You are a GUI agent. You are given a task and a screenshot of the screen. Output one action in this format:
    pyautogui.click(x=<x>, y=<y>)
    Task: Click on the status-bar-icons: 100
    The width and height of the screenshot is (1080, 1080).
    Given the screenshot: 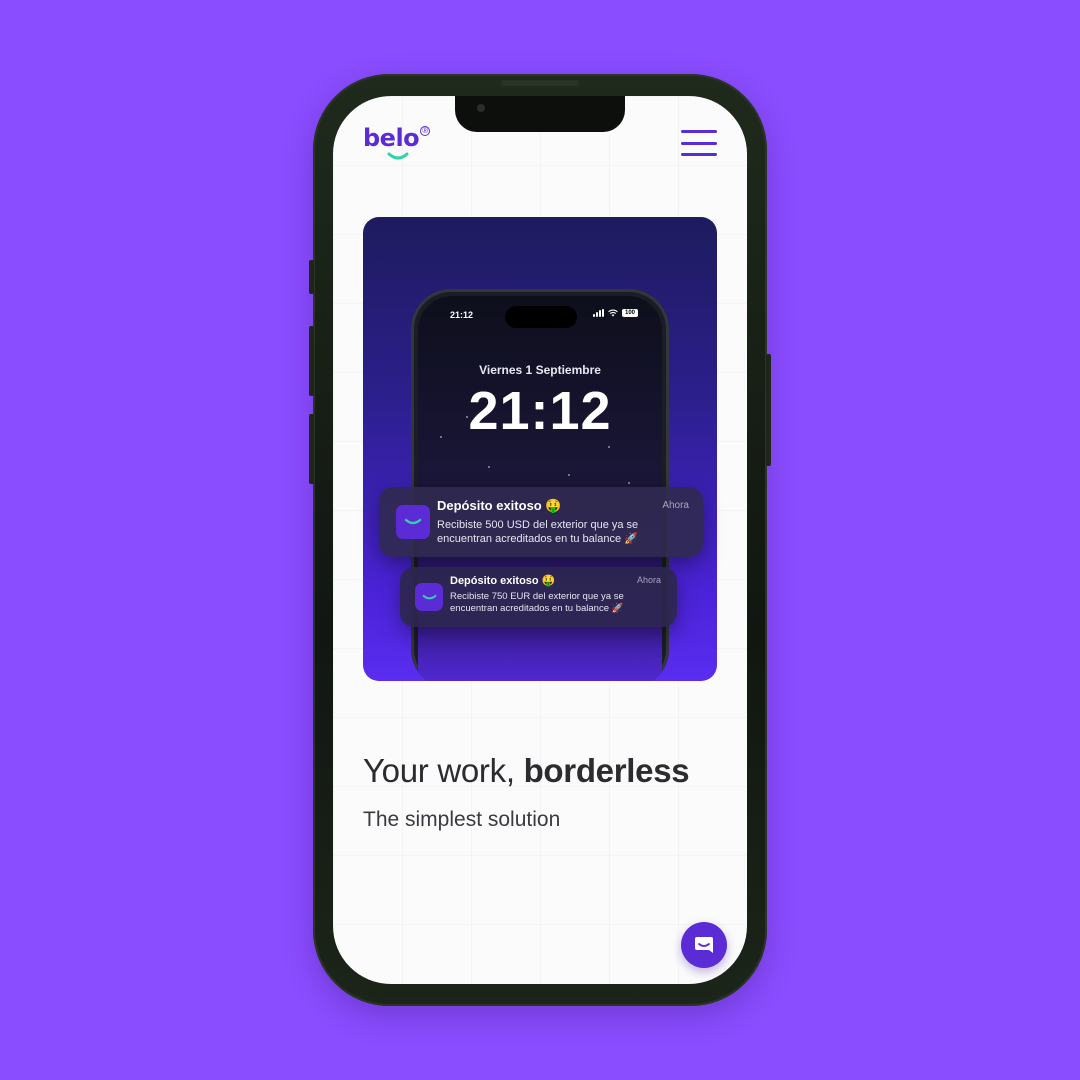 What is the action you would take?
    pyautogui.click(x=615, y=313)
    